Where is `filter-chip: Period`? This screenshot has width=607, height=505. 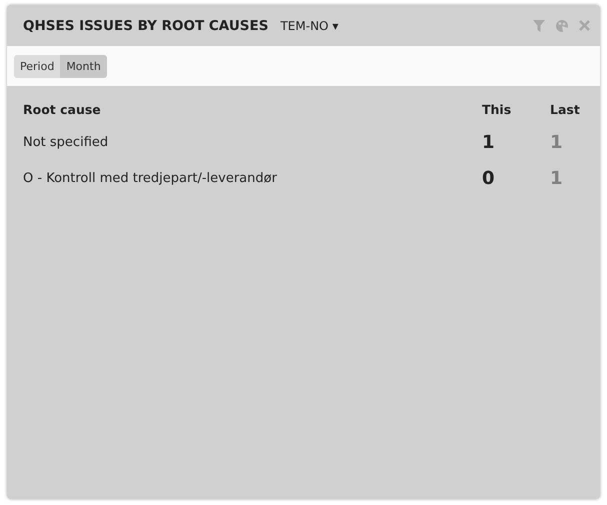 filter-chip: Period is located at coordinates (37, 66).